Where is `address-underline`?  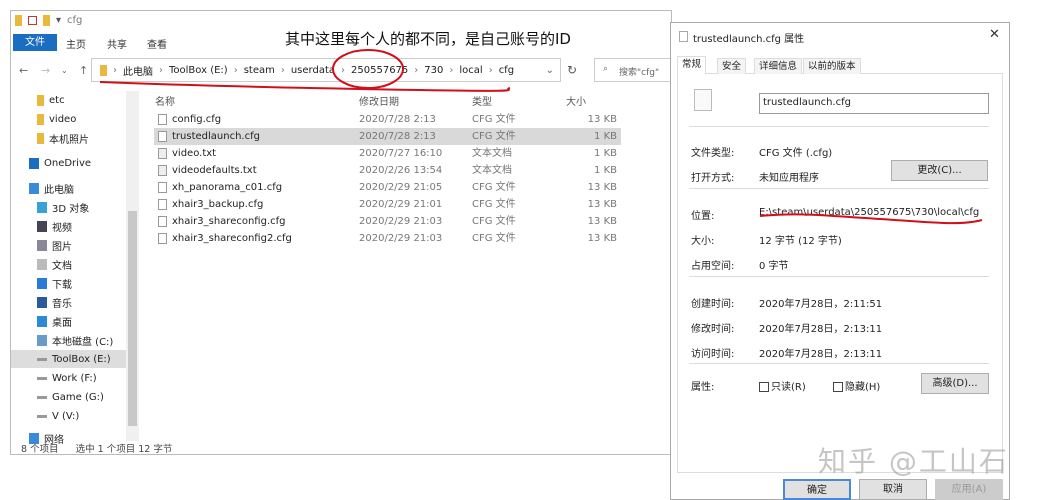
address-underline is located at coordinates (305, 86).